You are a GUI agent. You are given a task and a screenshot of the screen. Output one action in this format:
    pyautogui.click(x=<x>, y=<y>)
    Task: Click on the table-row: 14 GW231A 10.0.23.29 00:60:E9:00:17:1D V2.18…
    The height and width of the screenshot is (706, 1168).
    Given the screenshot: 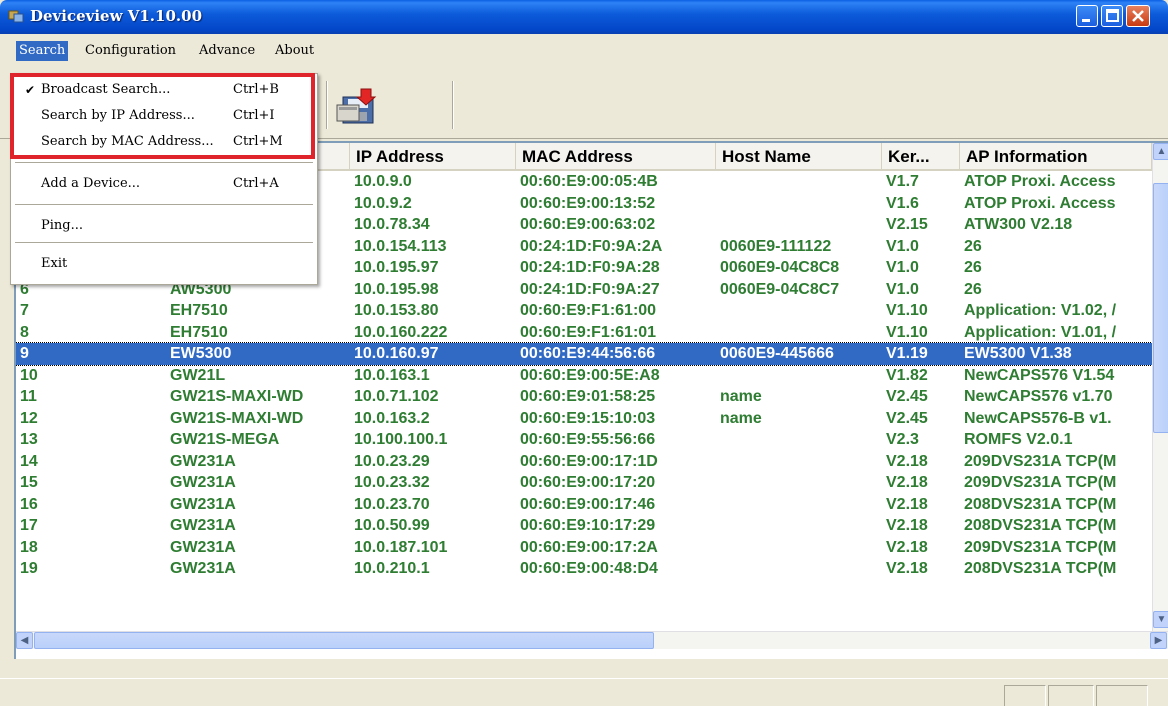 What is the action you would take?
    pyautogui.click(x=584, y=462)
    